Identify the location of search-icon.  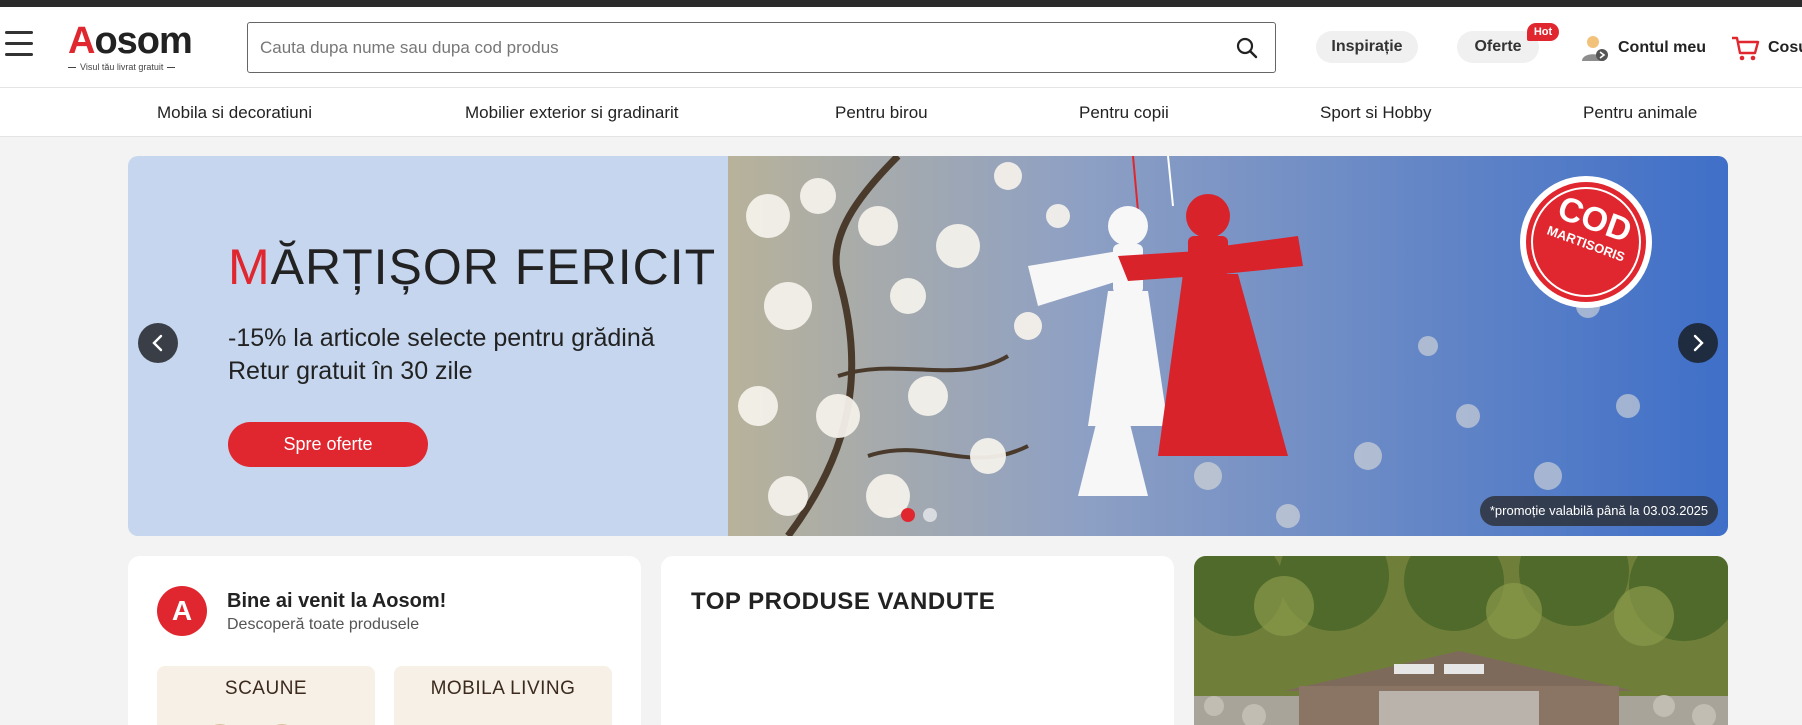
(1247, 48).